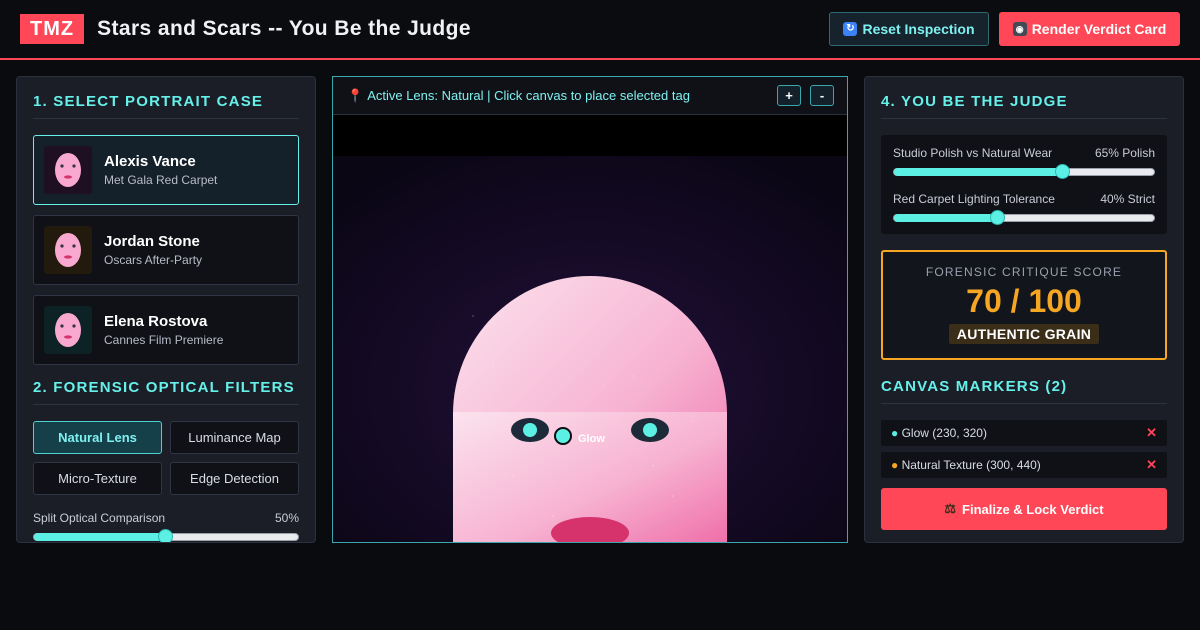 This screenshot has width=1200, height=630. I want to click on split-slider, so click(166, 535).